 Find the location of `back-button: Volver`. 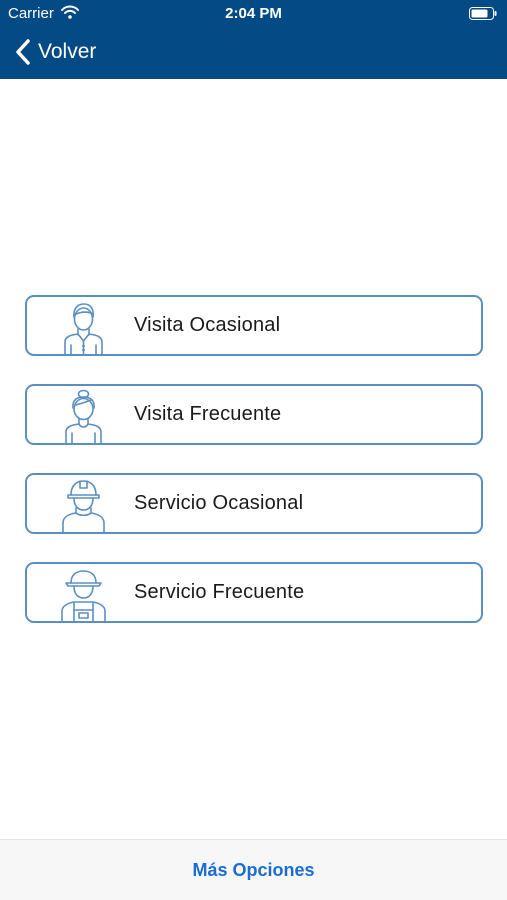

back-button: Volver is located at coordinates (55, 52).